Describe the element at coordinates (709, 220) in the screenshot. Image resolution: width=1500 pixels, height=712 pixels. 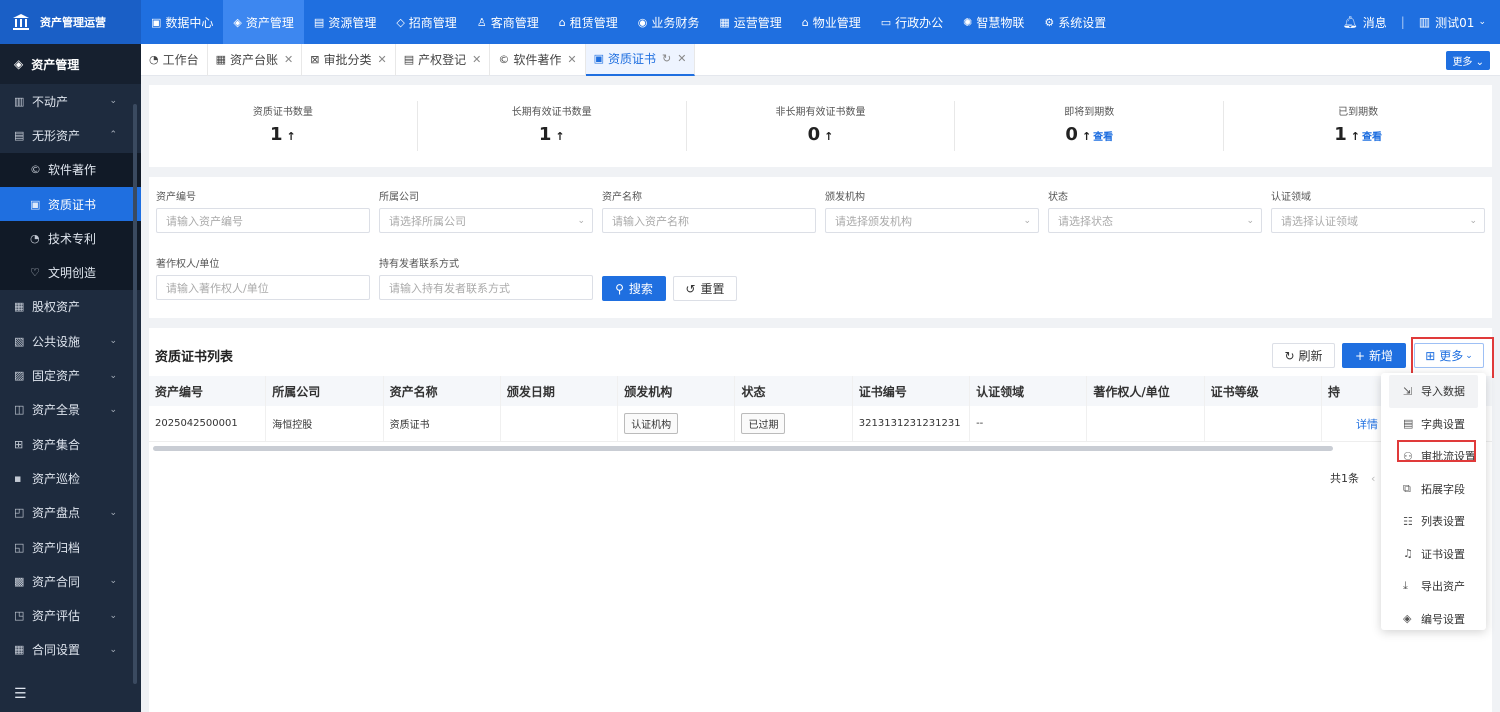
I see `asset-name-input: 请输入资产名称` at that location.